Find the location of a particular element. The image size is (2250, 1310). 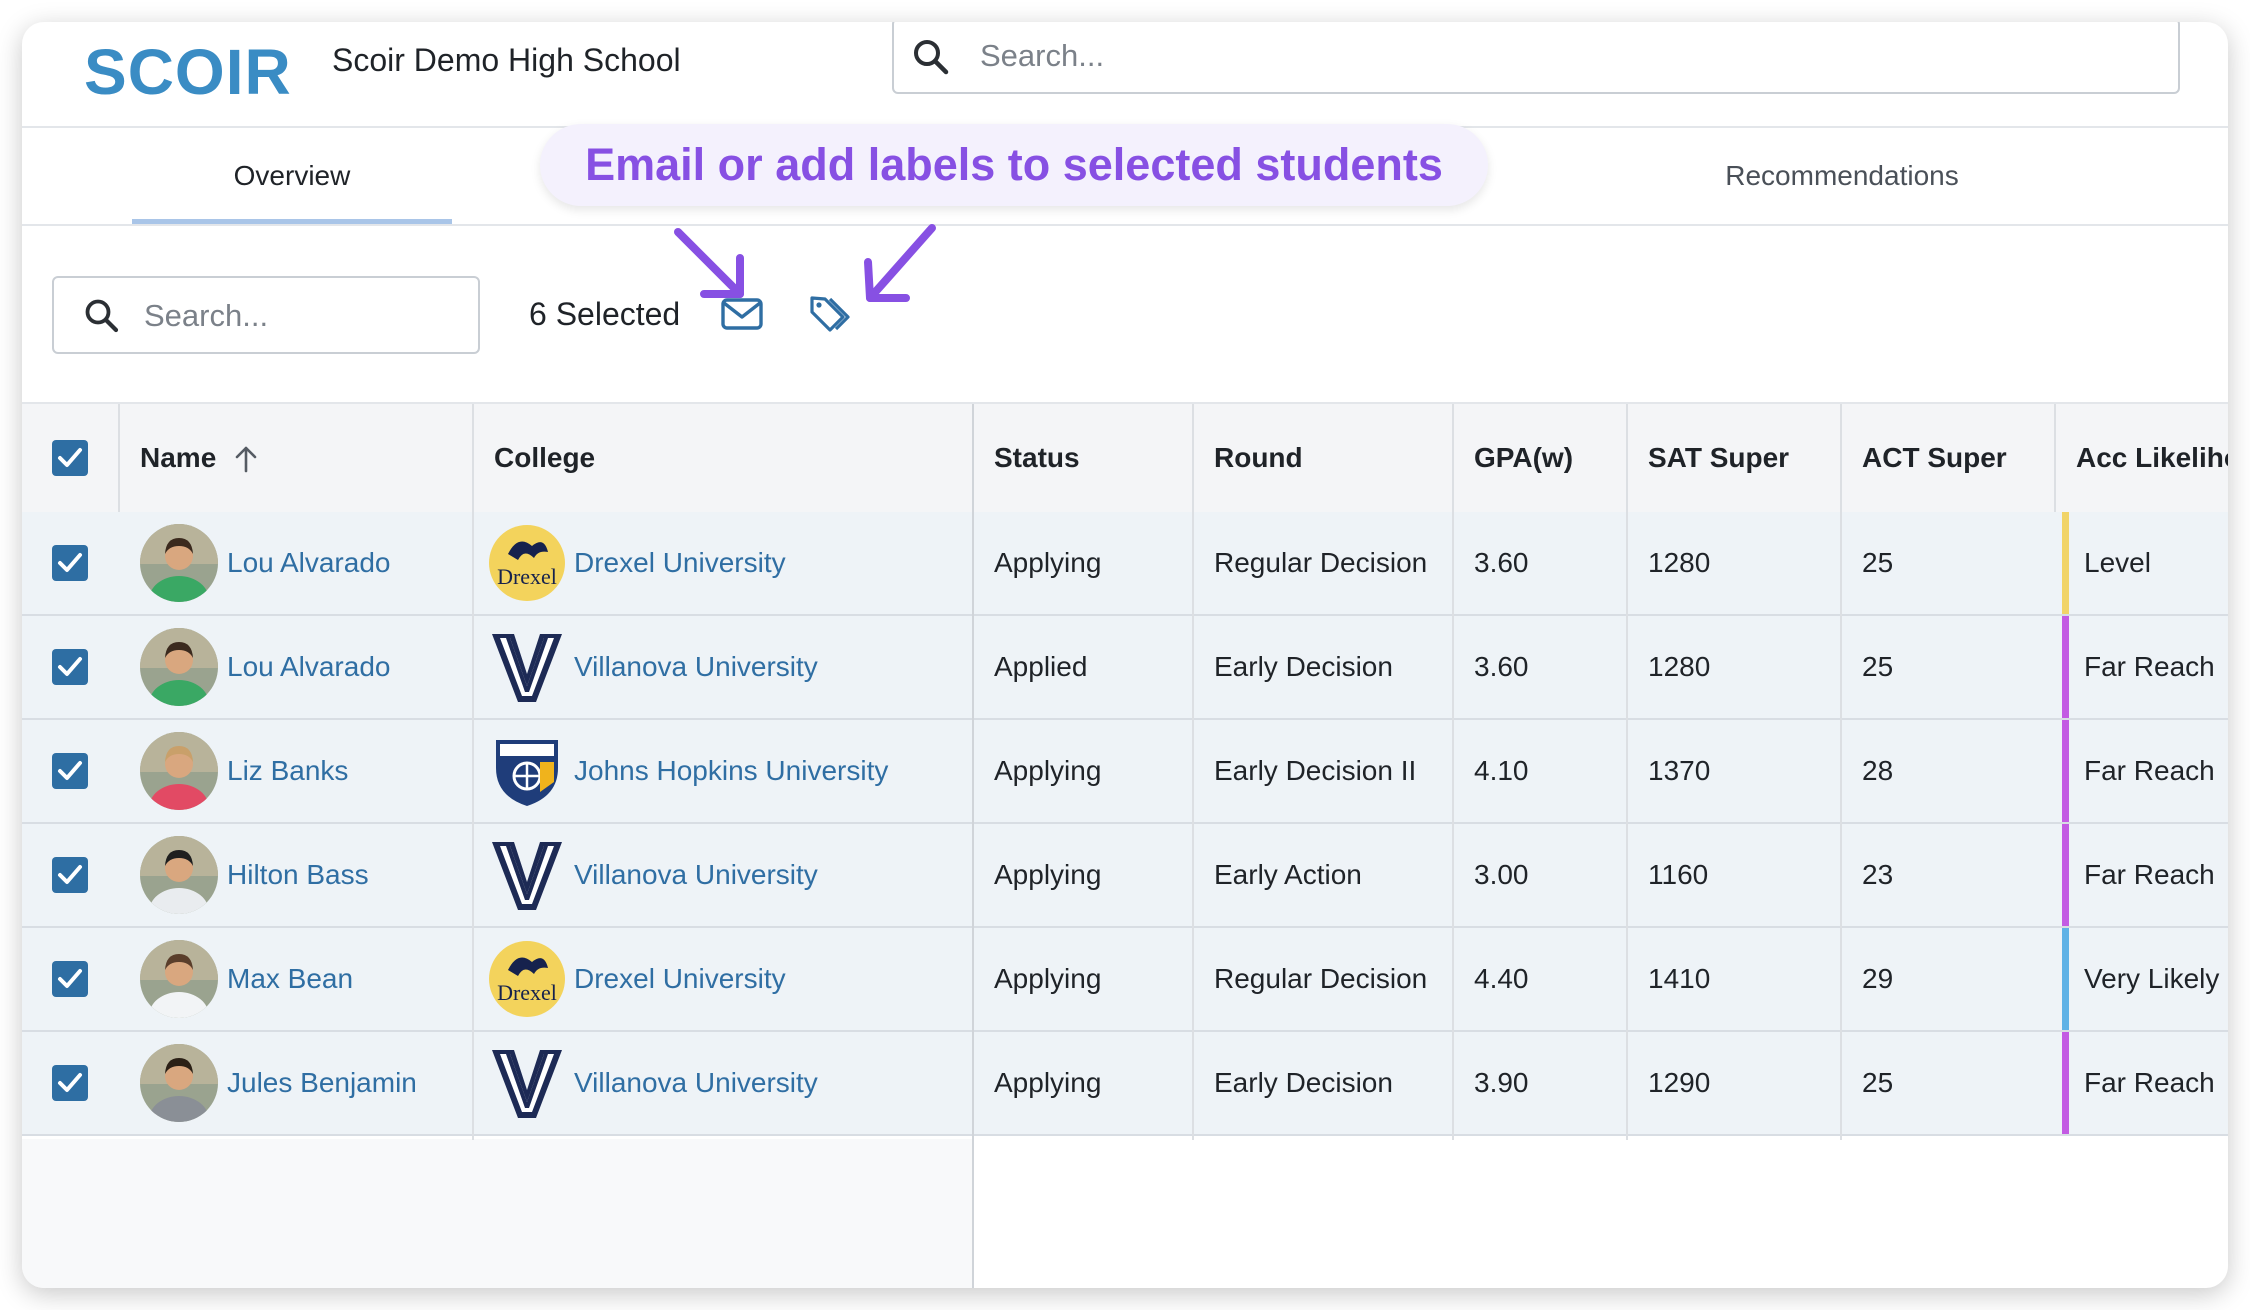

arrow-to-label-icon is located at coordinates (900, 263).